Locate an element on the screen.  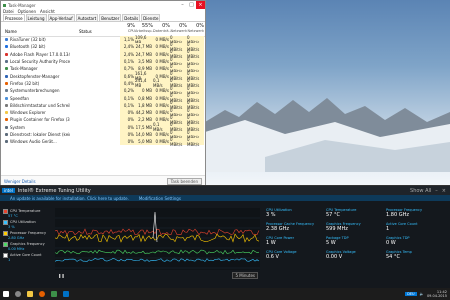
network-column-label: Netzwerk is located at coordinates (178, 31).